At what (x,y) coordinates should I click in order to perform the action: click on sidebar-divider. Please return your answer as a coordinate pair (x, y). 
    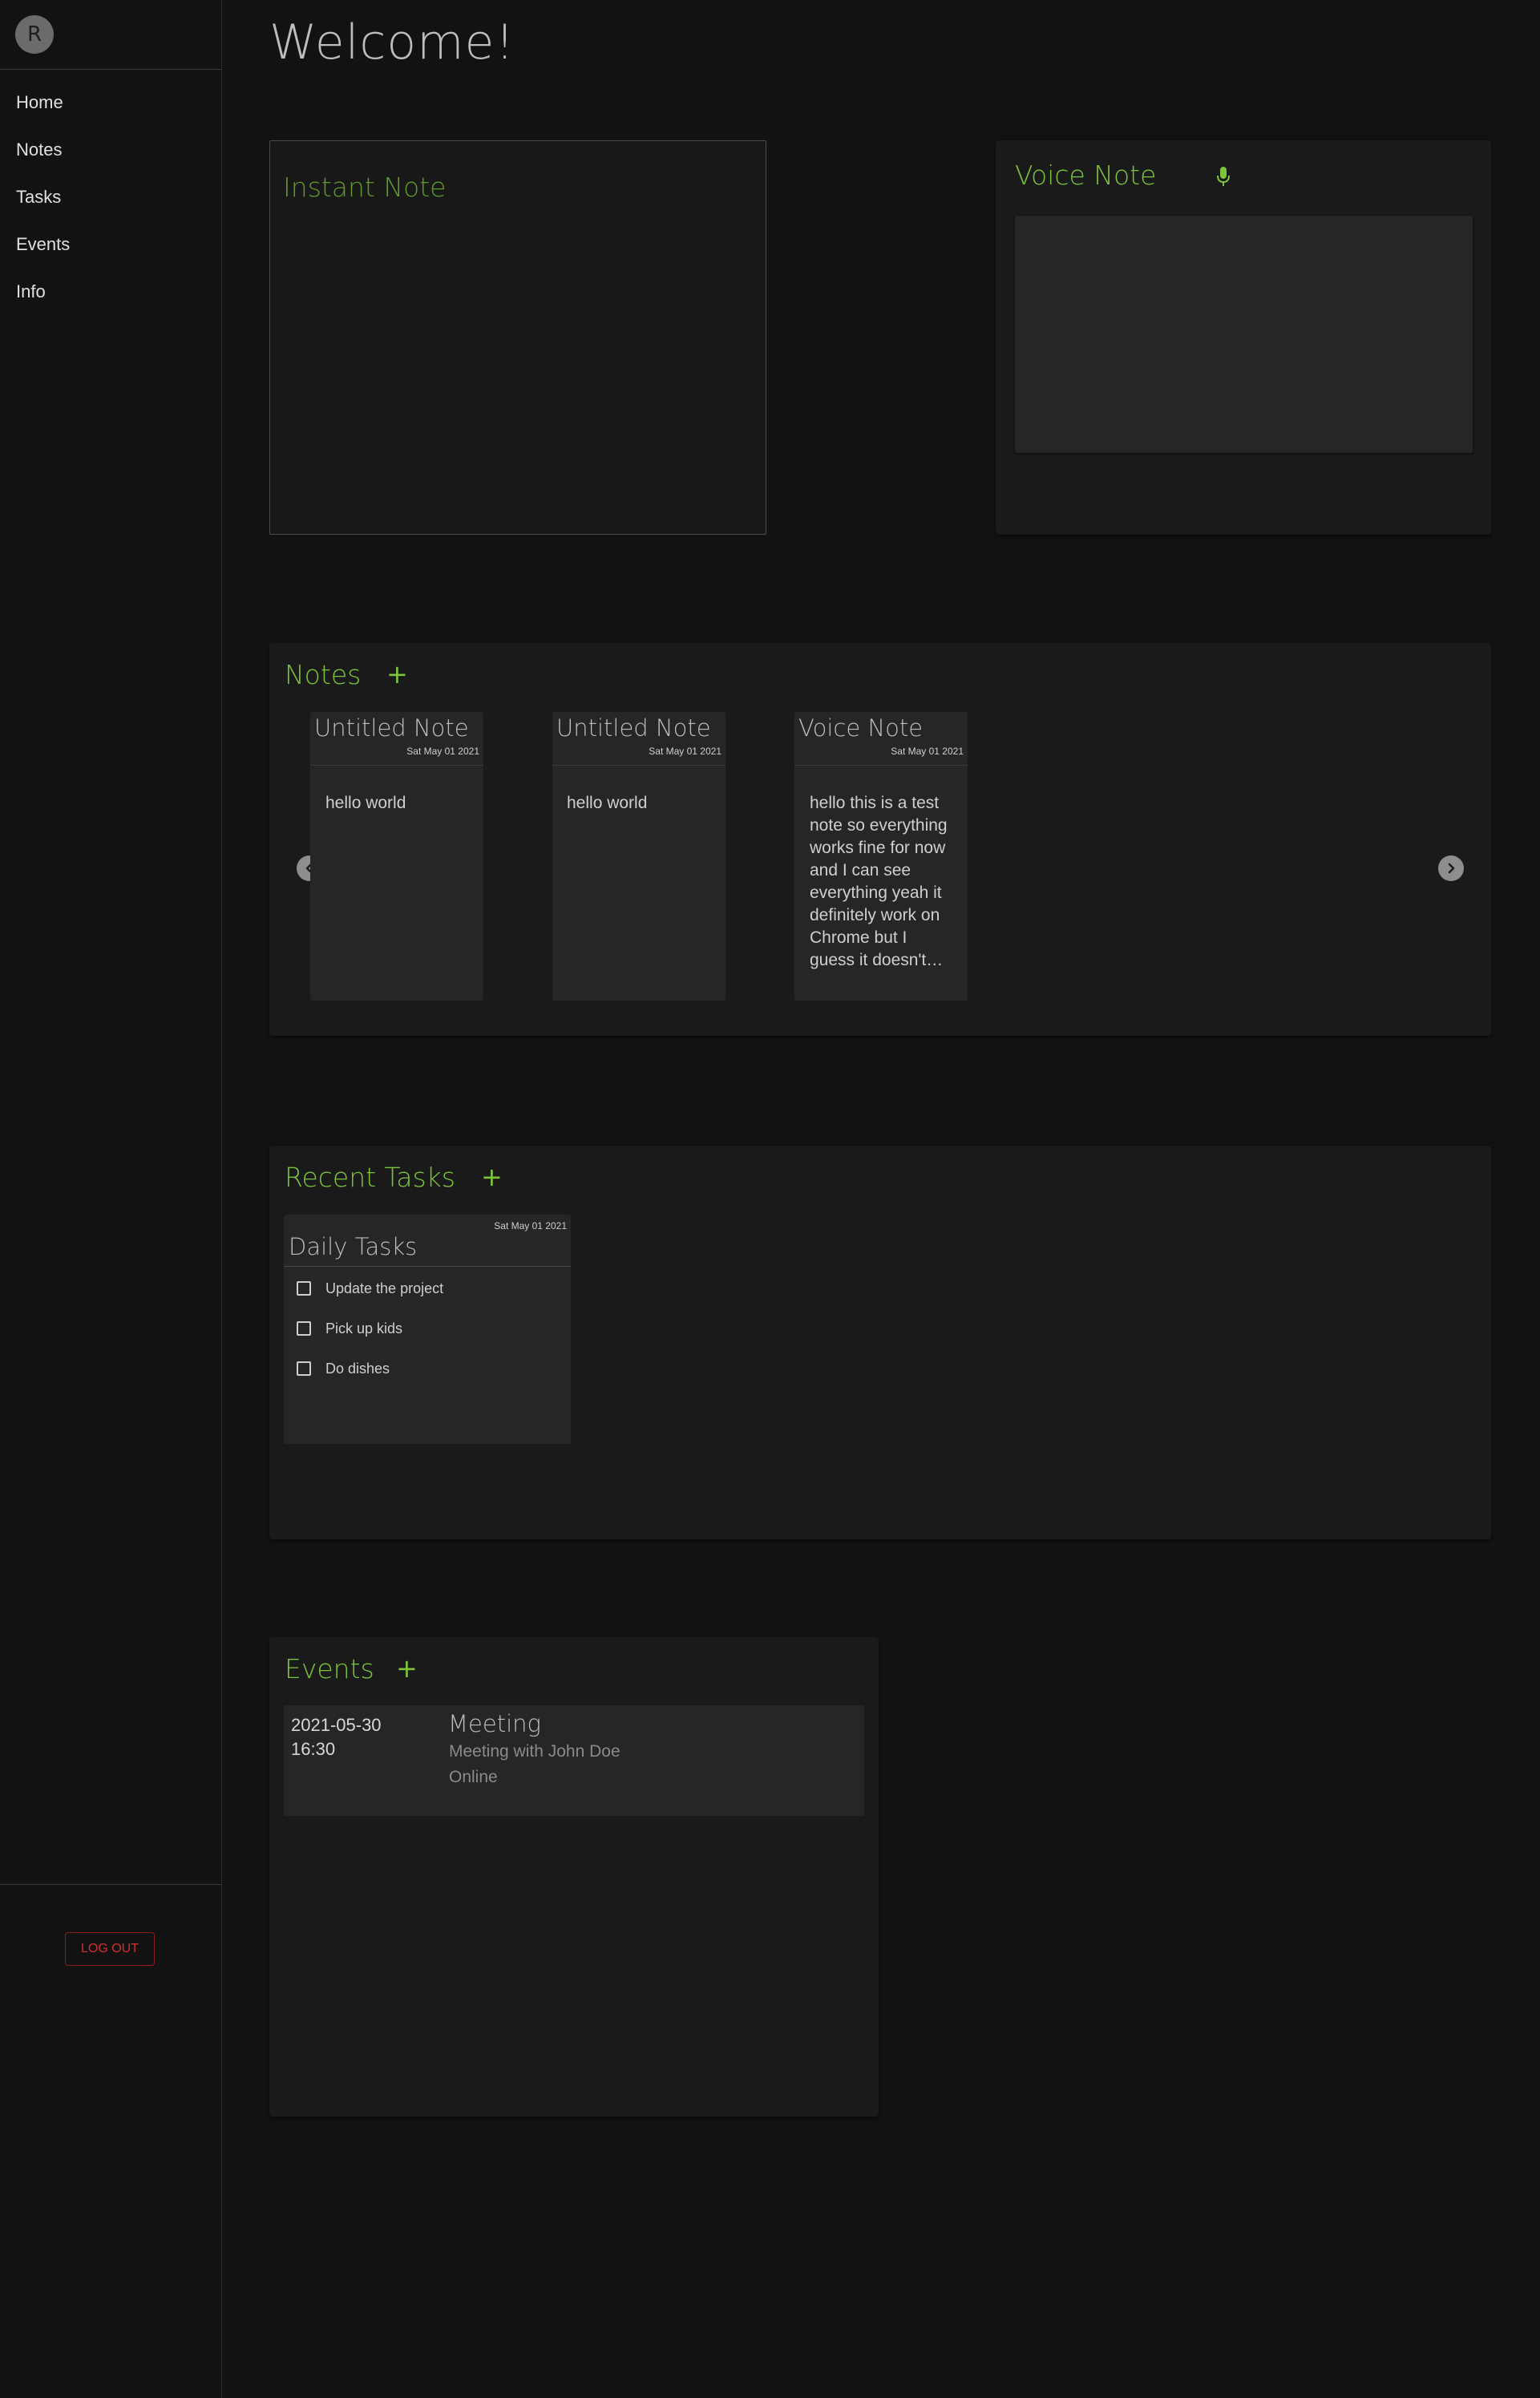
    Looking at the image, I should click on (110, 70).